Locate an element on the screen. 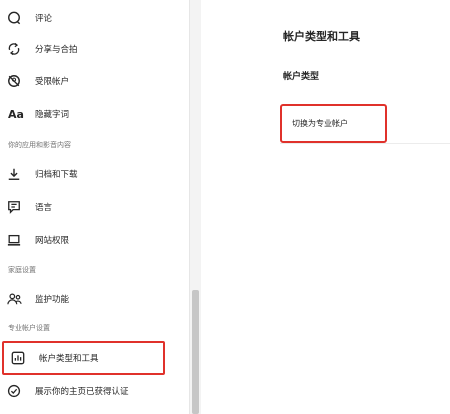 This screenshot has height=414, width=450. language-icon is located at coordinates (14, 207).